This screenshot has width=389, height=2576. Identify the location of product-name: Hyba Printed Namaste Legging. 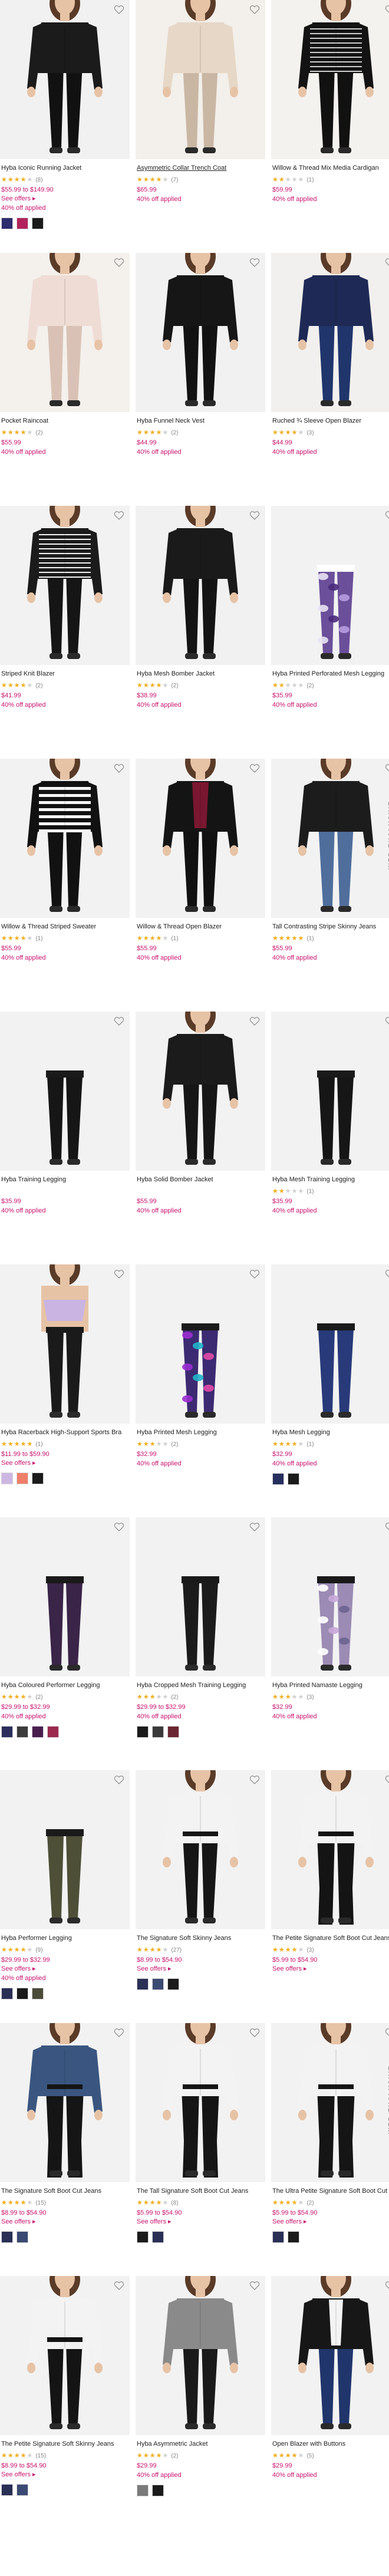
(330, 1686).